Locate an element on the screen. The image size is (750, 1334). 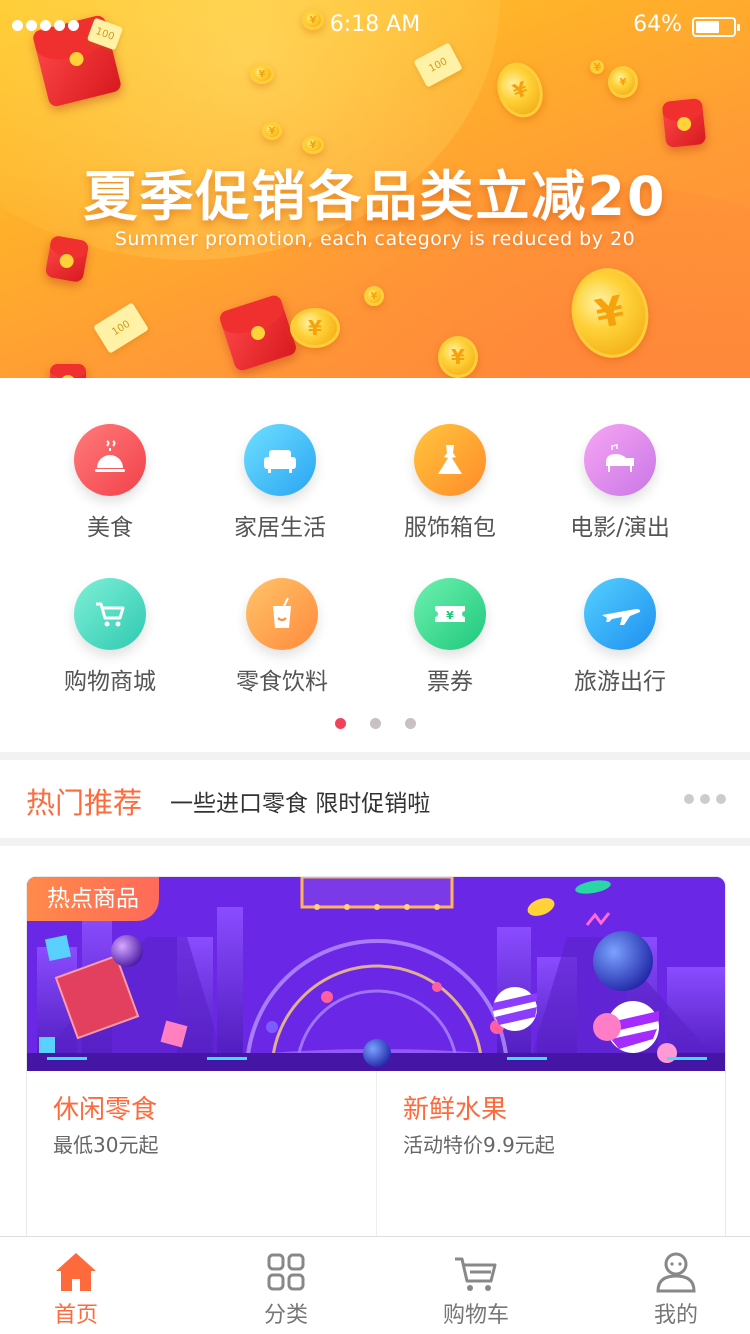
category-tickets: ¥ 票券 is located at coordinates (450, 637).